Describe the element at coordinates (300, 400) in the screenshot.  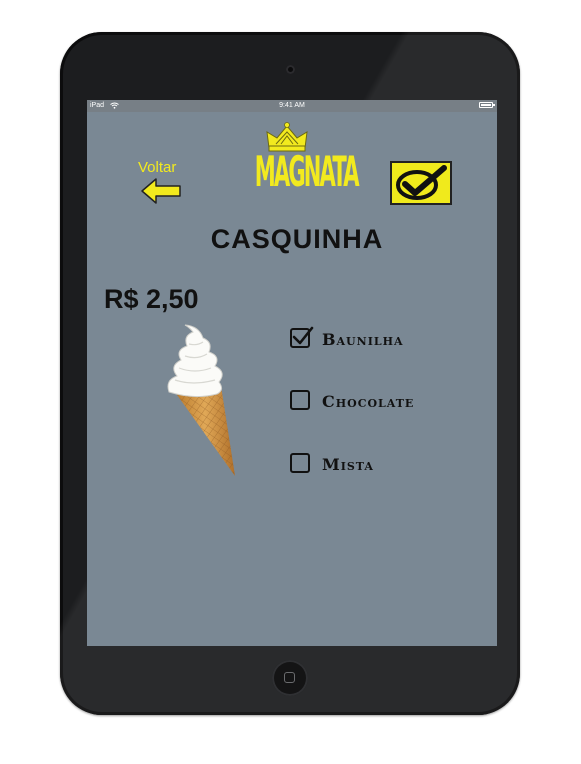
I see `checkbox-chocolate` at that location.